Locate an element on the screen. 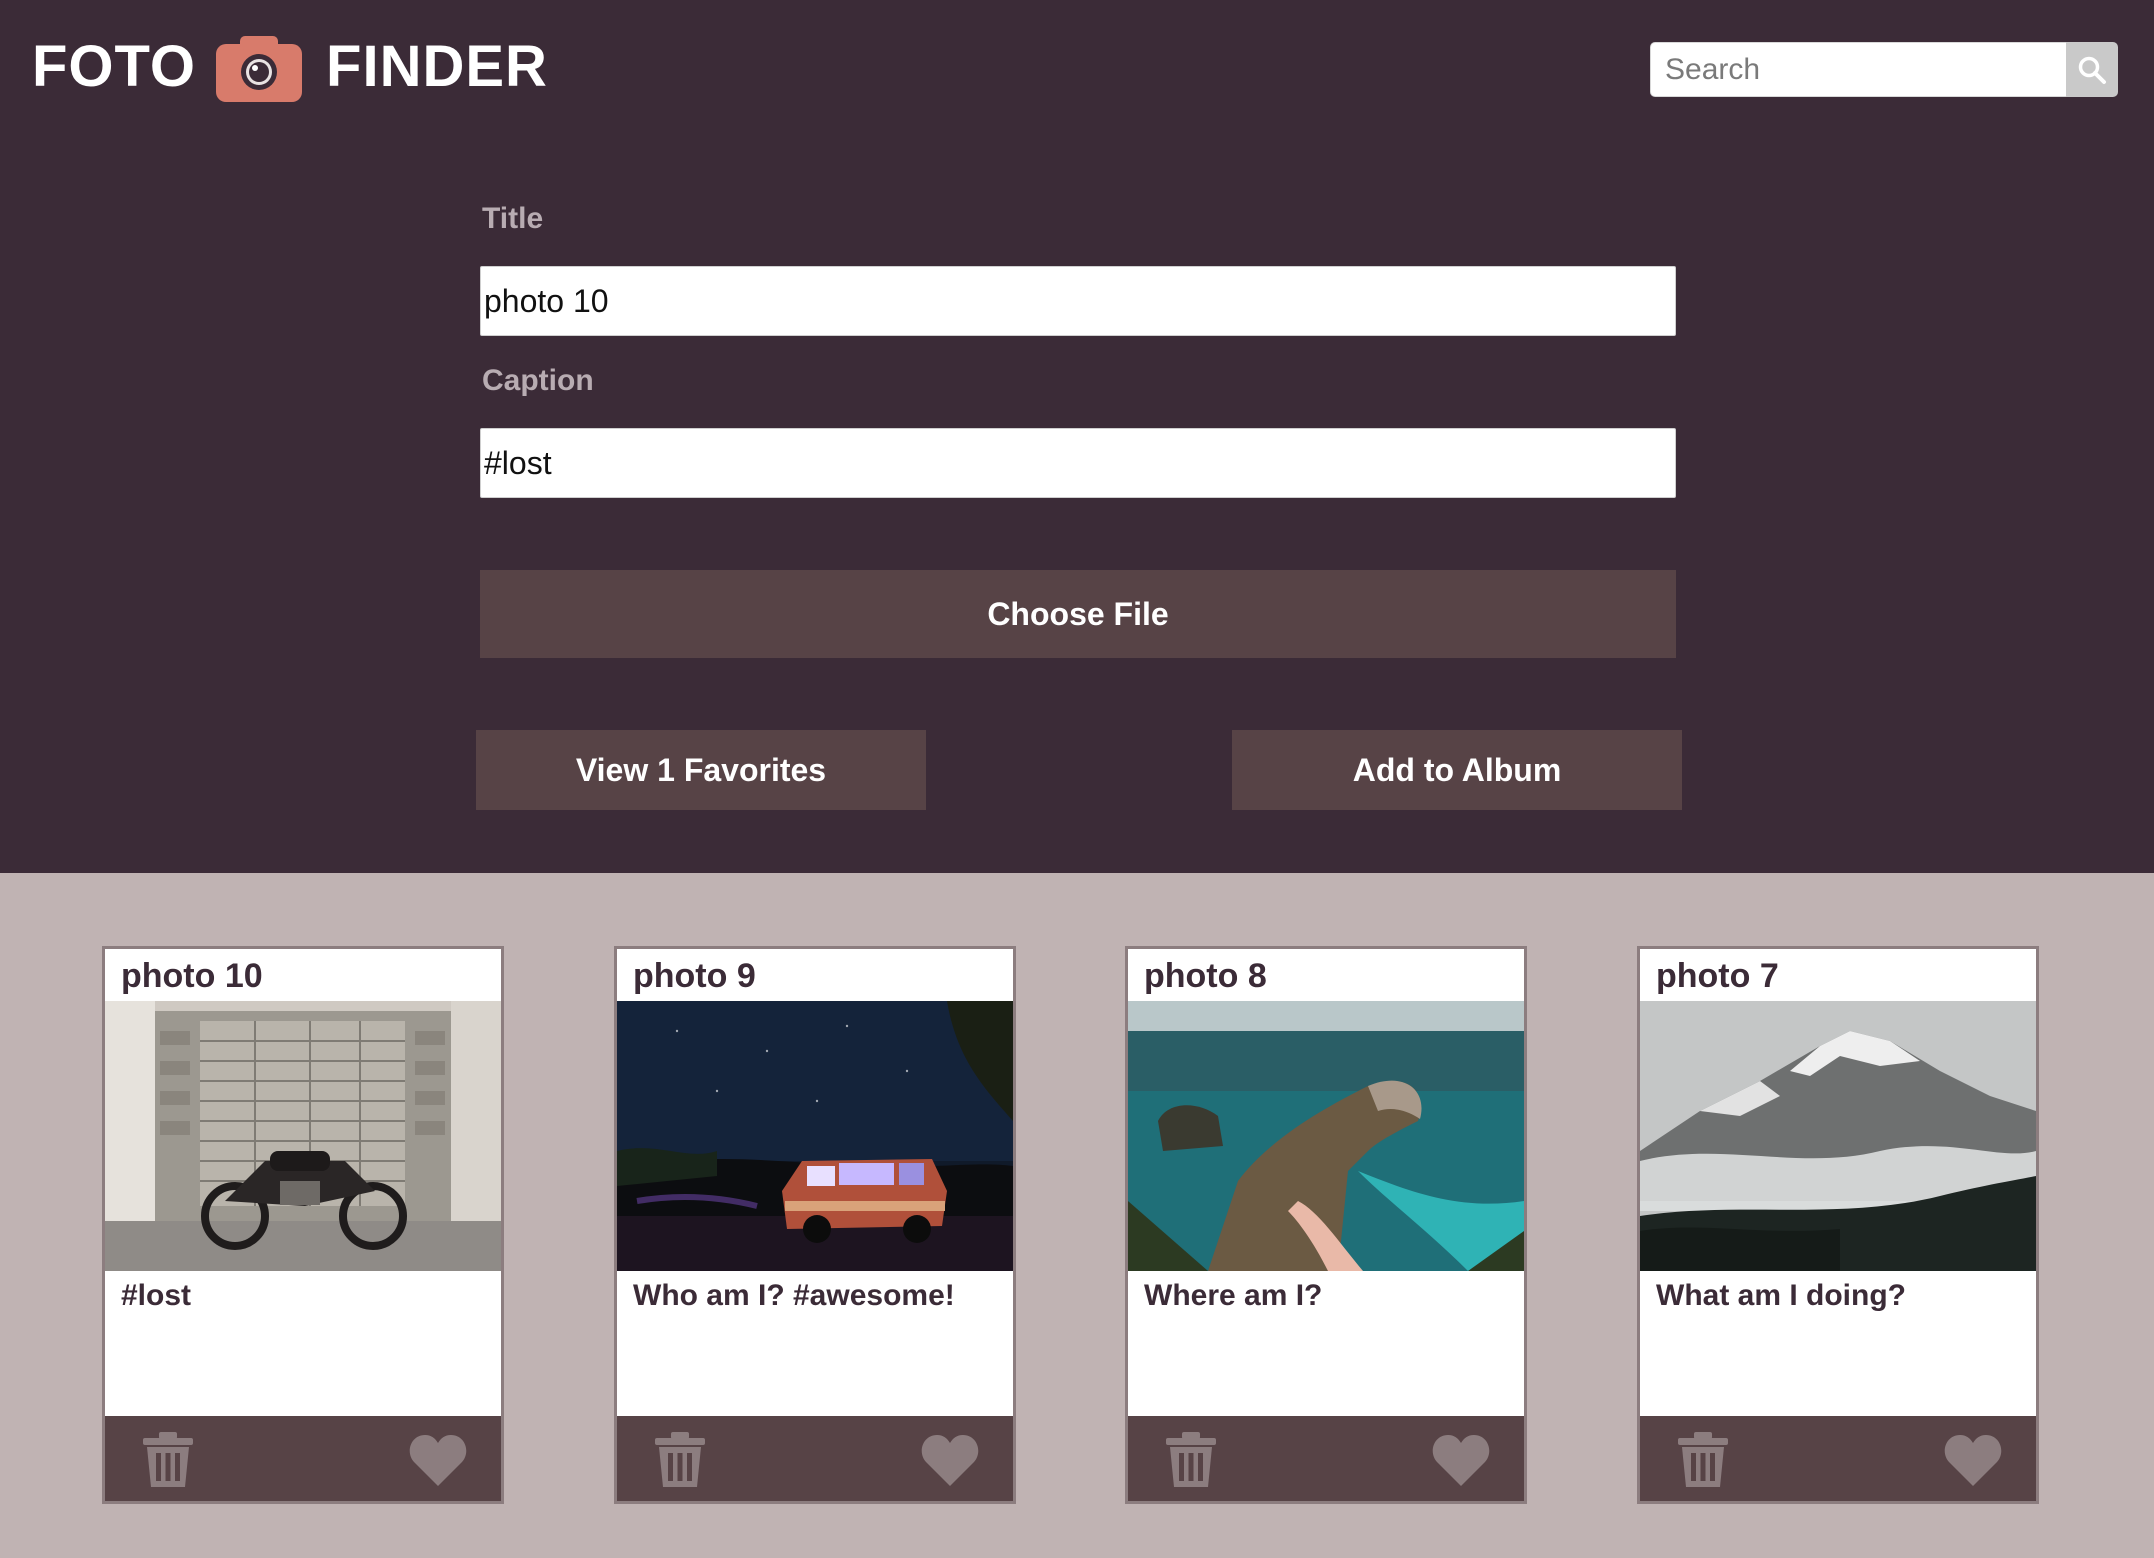 This screenshot has height=1558, width=2154. card-title: photo 9 is located at coordinates (815, 975).